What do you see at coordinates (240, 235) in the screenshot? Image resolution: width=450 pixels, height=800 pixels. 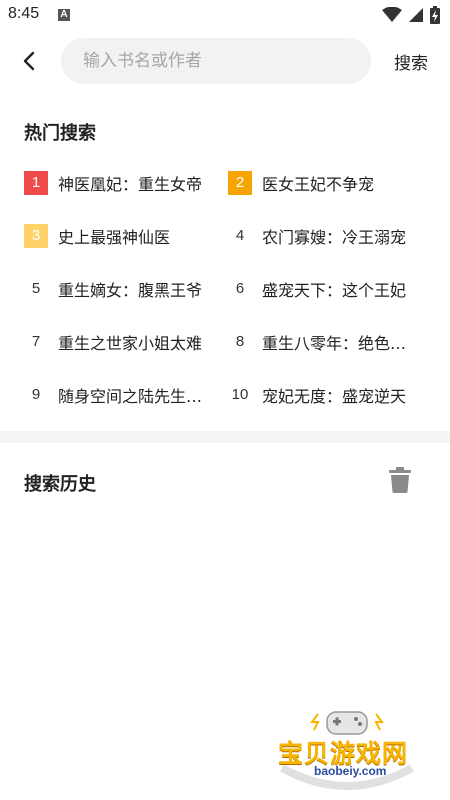 I see `rank-number: 4` at bounding box center [240, 235].